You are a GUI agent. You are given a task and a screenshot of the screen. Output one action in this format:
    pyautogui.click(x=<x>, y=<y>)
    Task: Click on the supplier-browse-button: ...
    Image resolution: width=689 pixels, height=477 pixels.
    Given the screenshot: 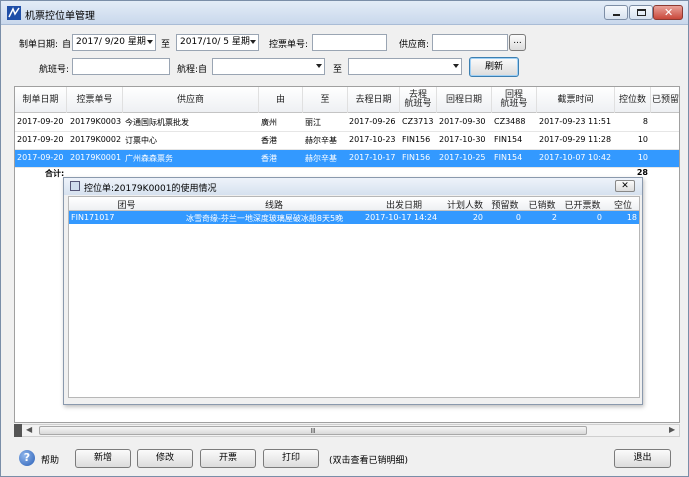 What is the action you would take?
    pyautogui.click(x=517, y=42)
    